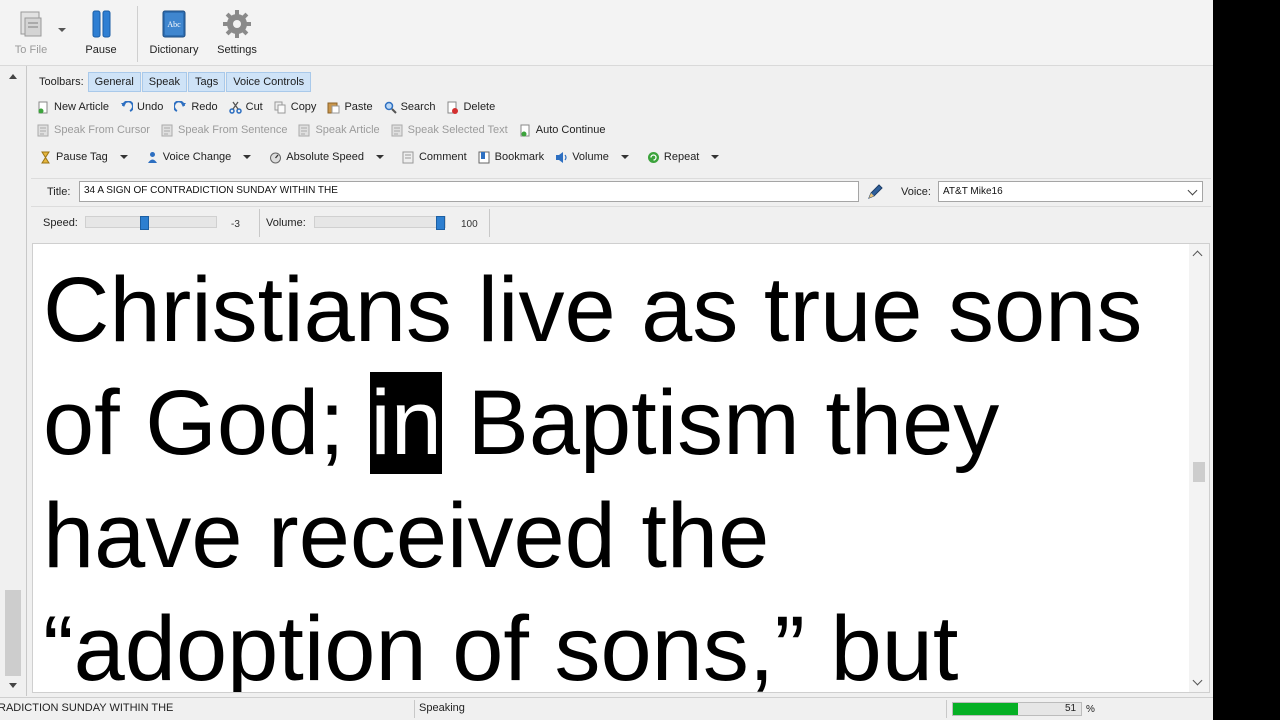 The image size is (1280, 720). I want to click on redo-button: Redo, so click(195, 107).